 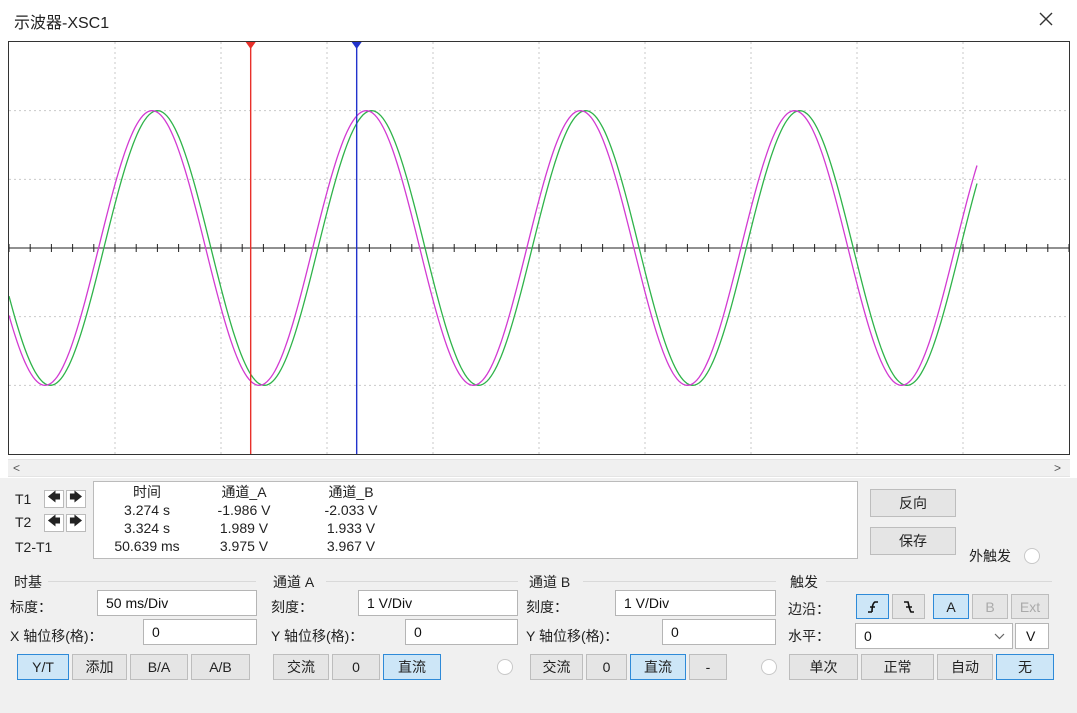 I want to click on trigger-title: 触发, so click(x=804, y=582).